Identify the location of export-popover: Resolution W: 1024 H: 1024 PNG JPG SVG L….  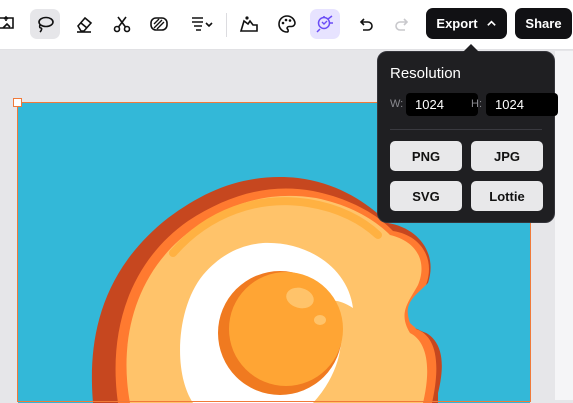
(467, 133).